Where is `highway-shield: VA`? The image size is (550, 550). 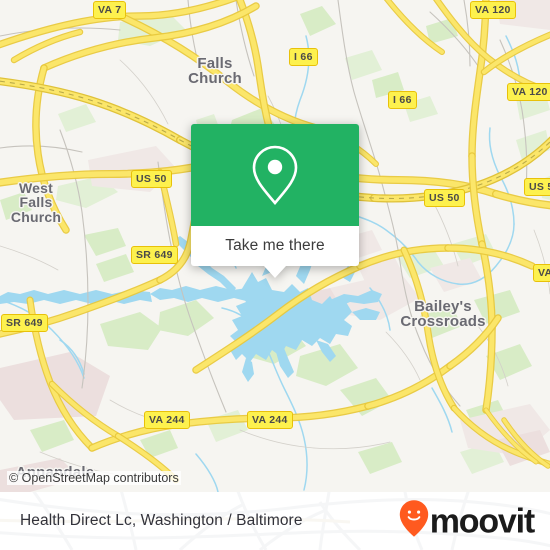 highway-shield: VA is located at coordinates (541, 273).